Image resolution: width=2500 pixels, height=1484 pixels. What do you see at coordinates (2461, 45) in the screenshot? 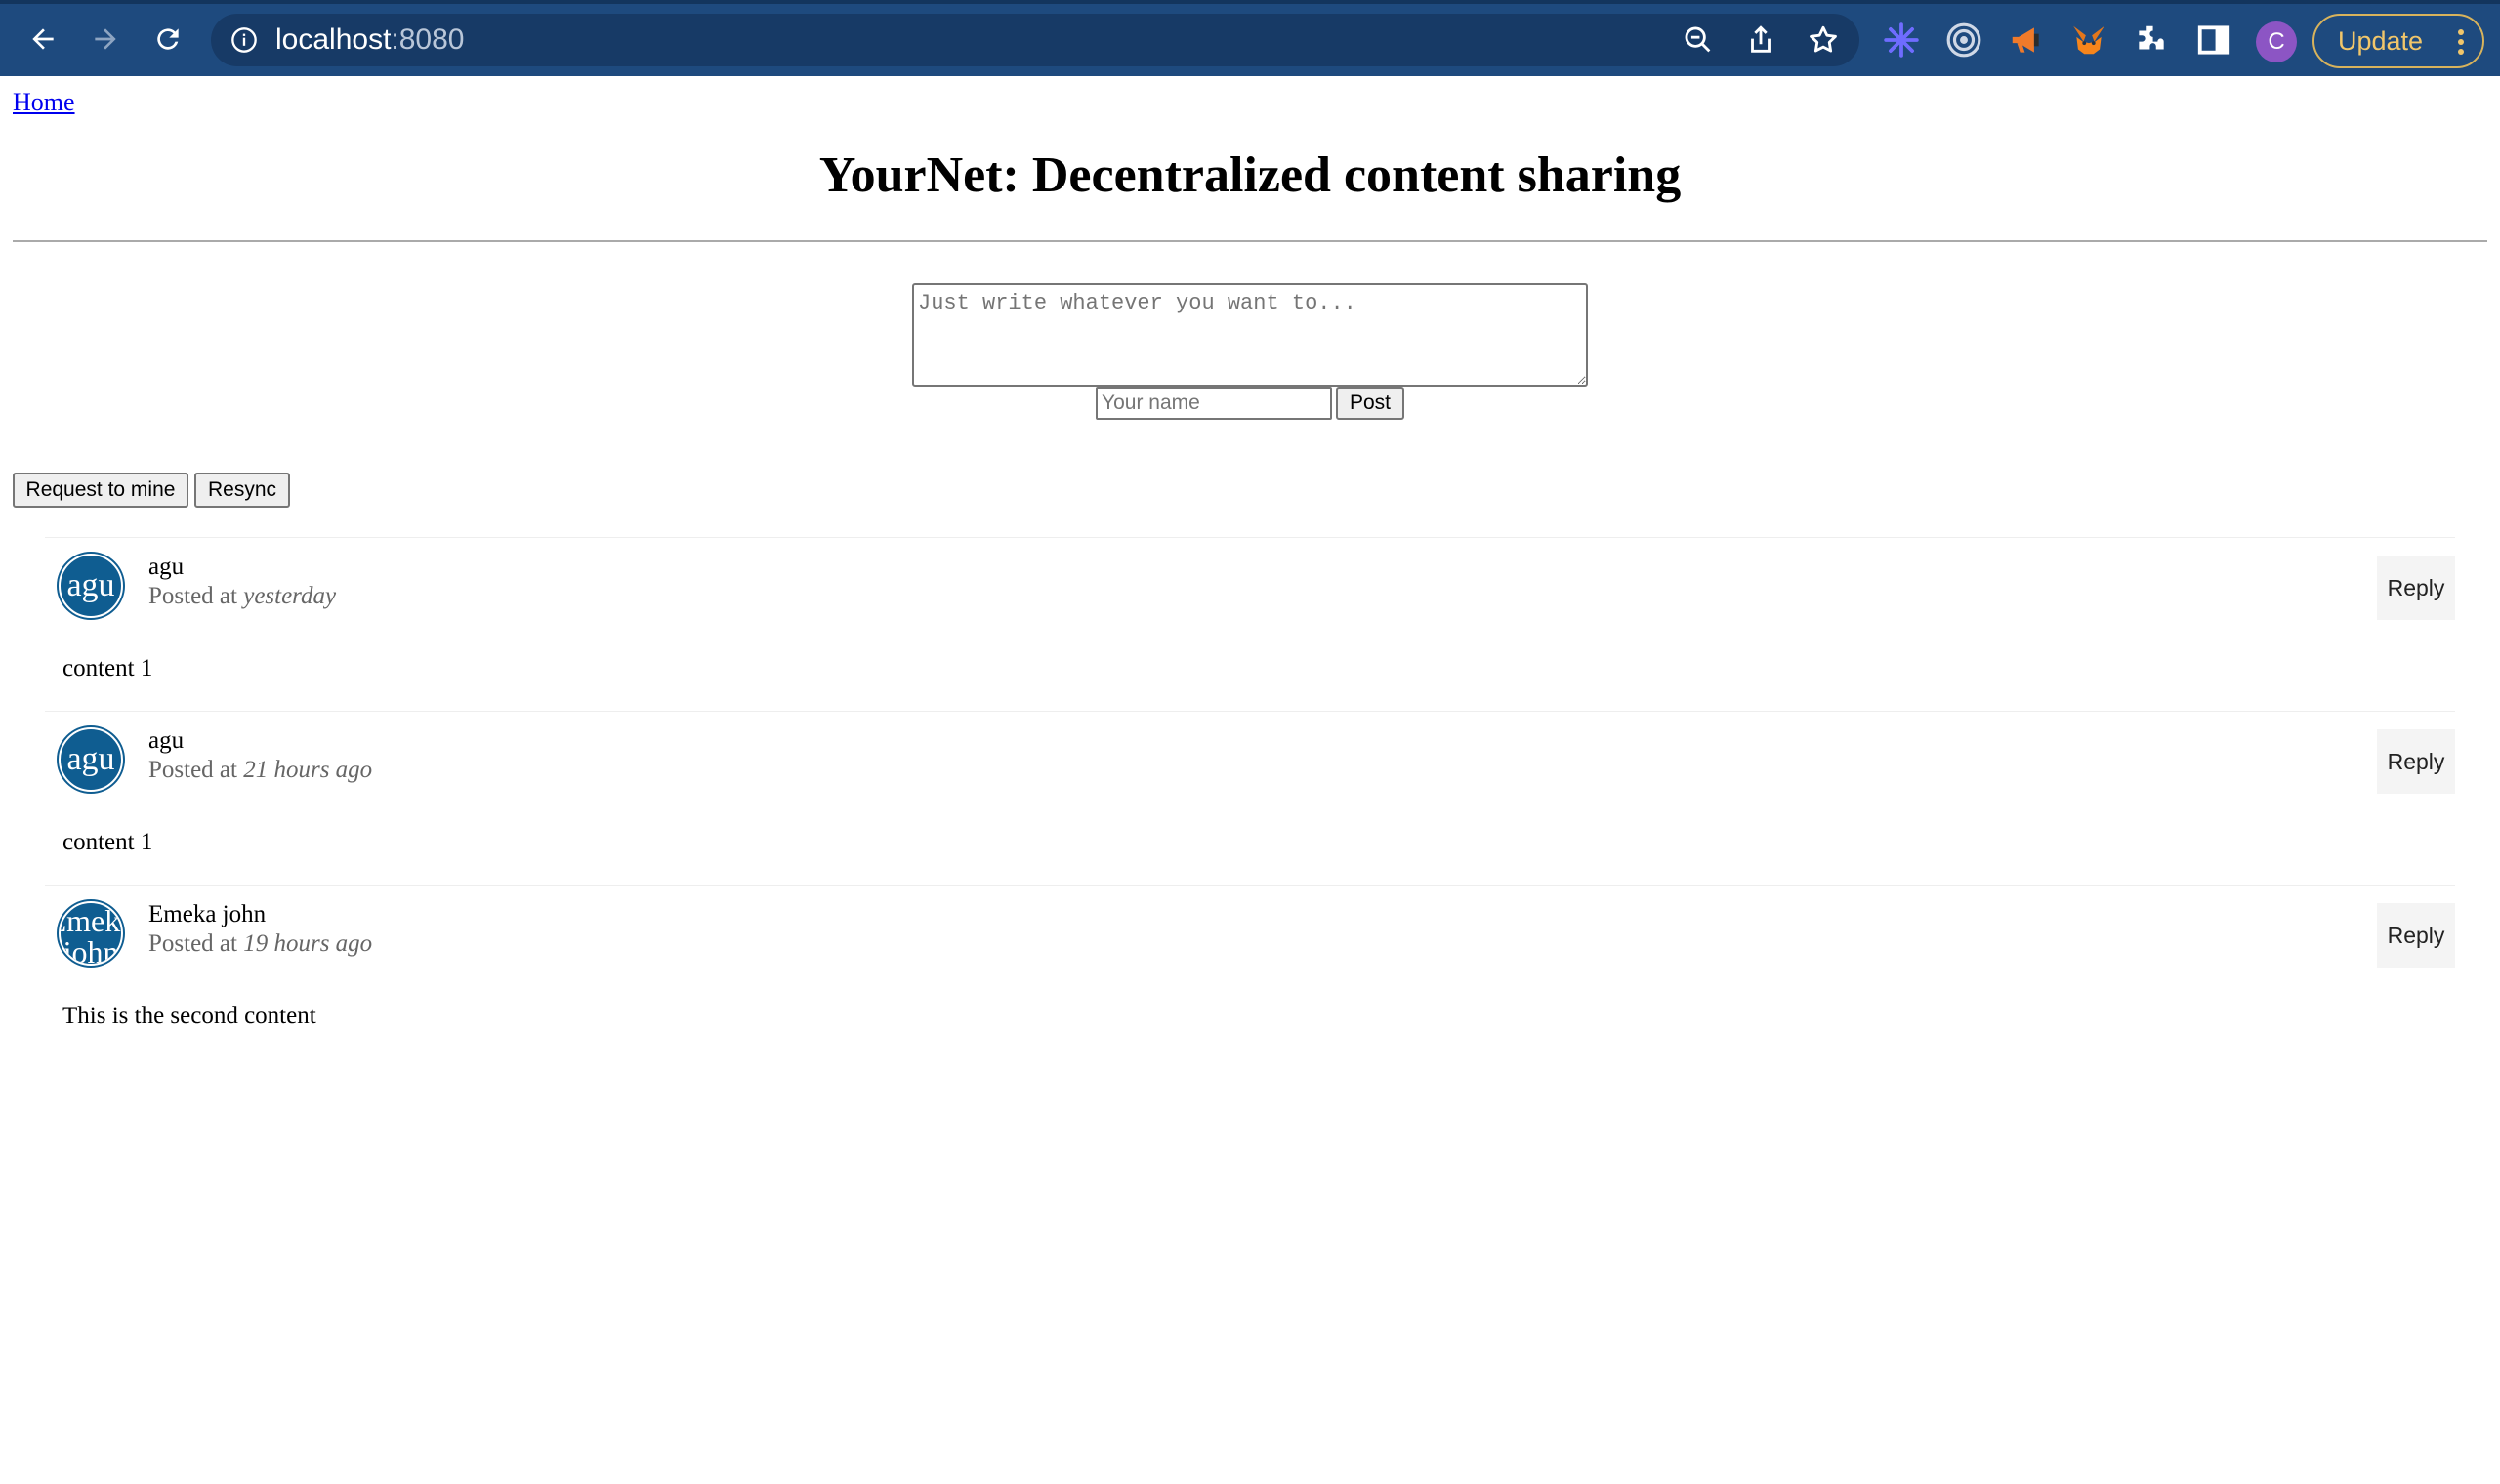
I see `more-menu-icon` at bounding box center [2461, 45].